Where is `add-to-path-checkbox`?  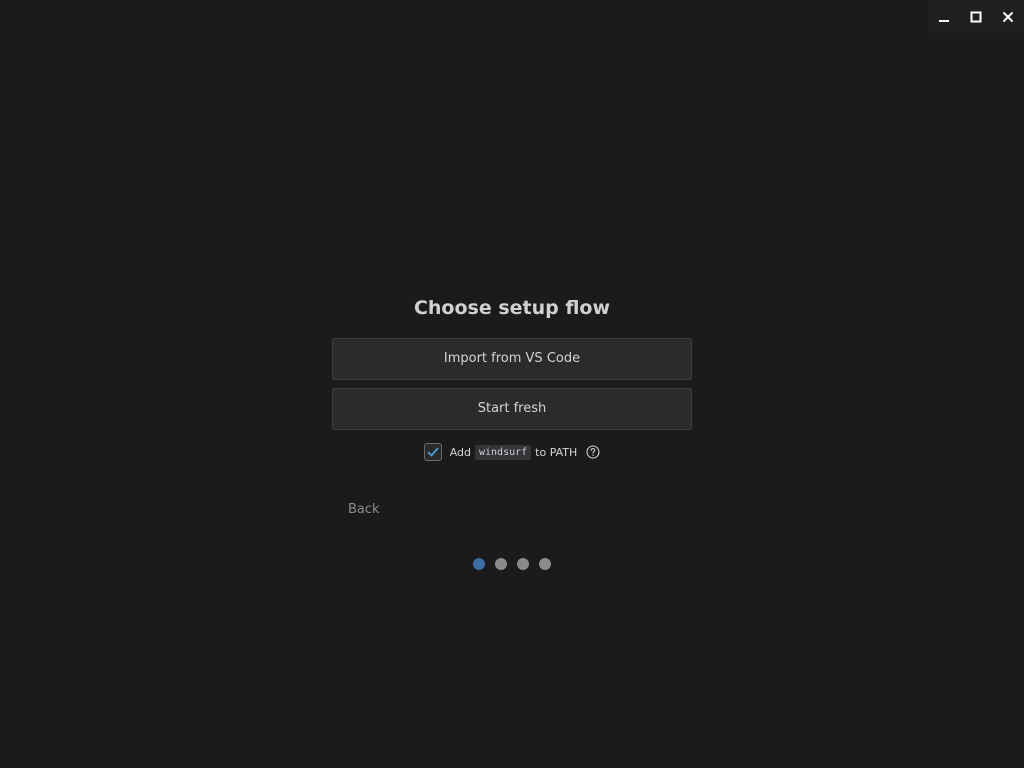 add-to-path-checkbox is located at coordinates (432, 452).